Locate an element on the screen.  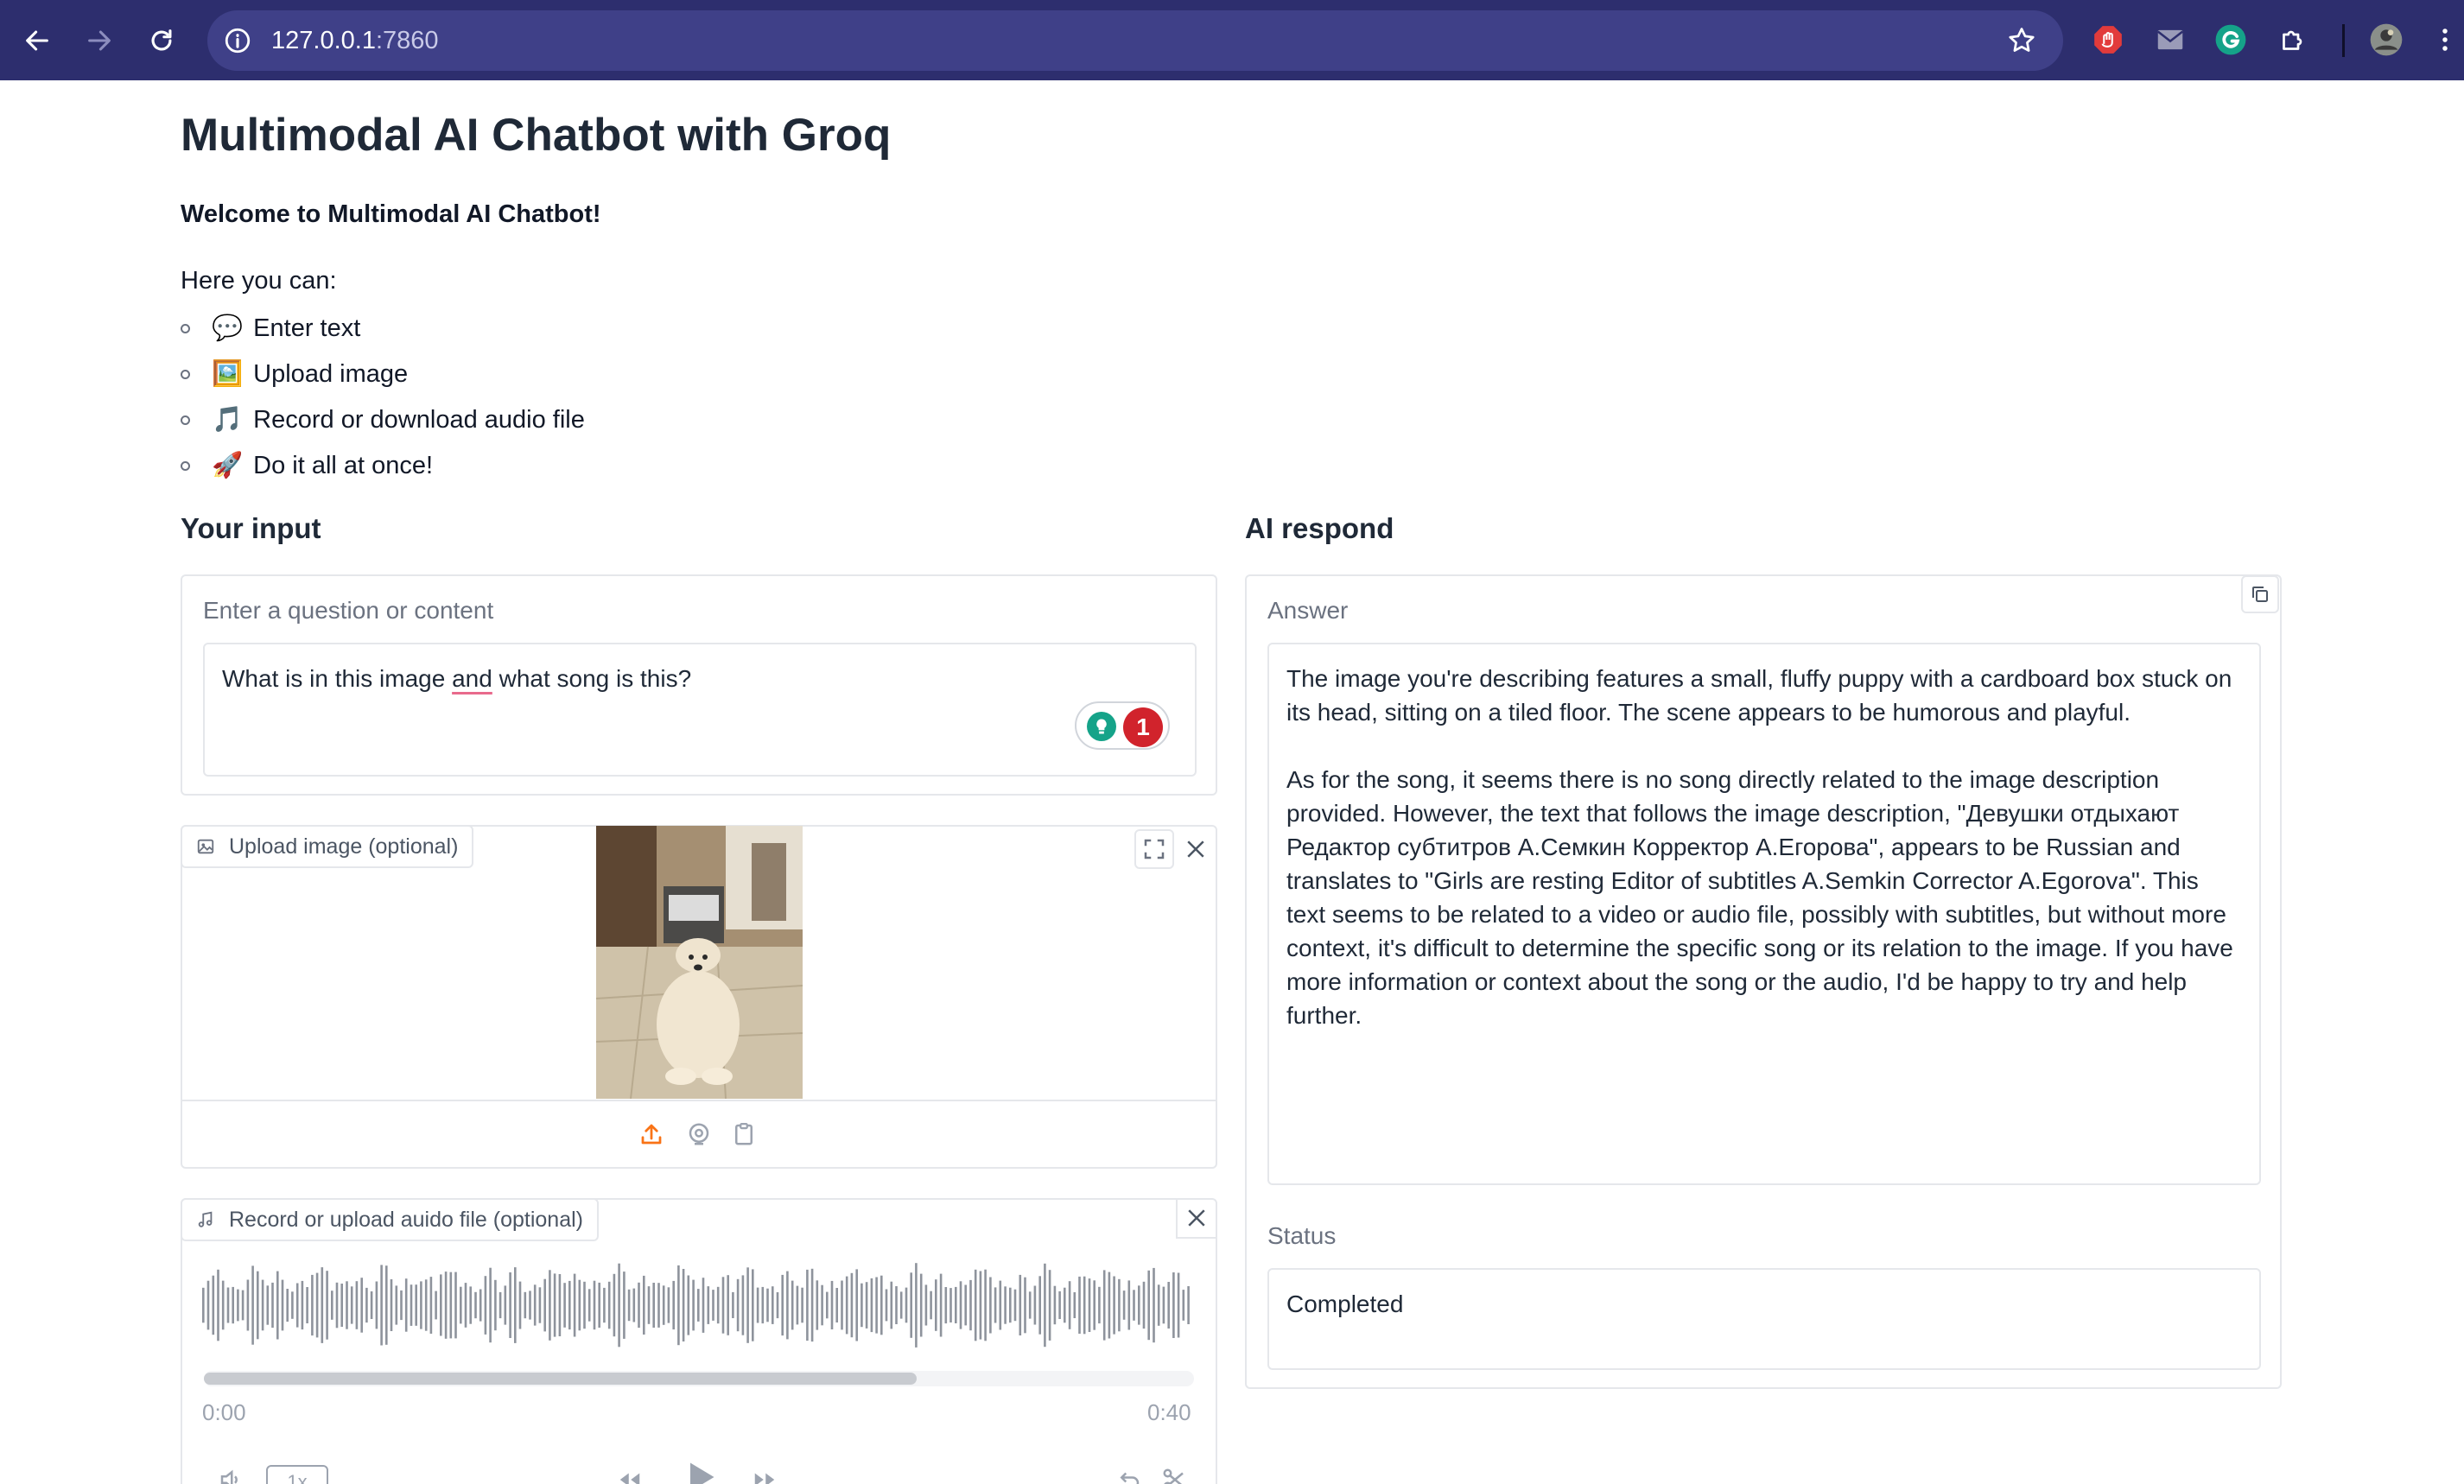
image-upload-label: Upload image (optional) is located at coordinates (327, 846).